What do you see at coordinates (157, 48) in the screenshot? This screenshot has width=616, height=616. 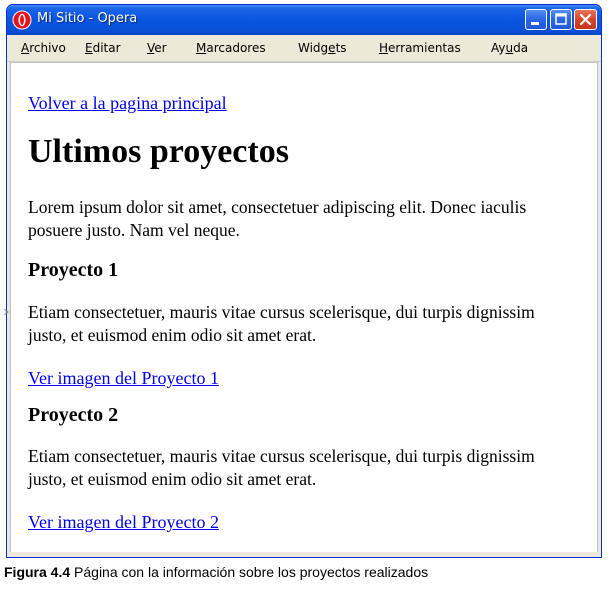 I see `menu-ver: Ver` at bounding box center [157, 48].